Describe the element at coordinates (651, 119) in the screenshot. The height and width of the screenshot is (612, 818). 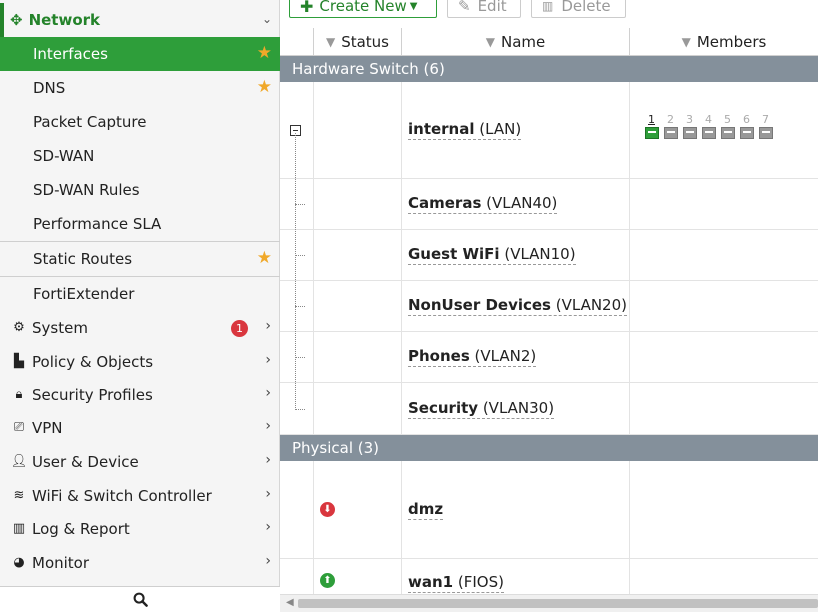
I see `port-number: 1` at that location.